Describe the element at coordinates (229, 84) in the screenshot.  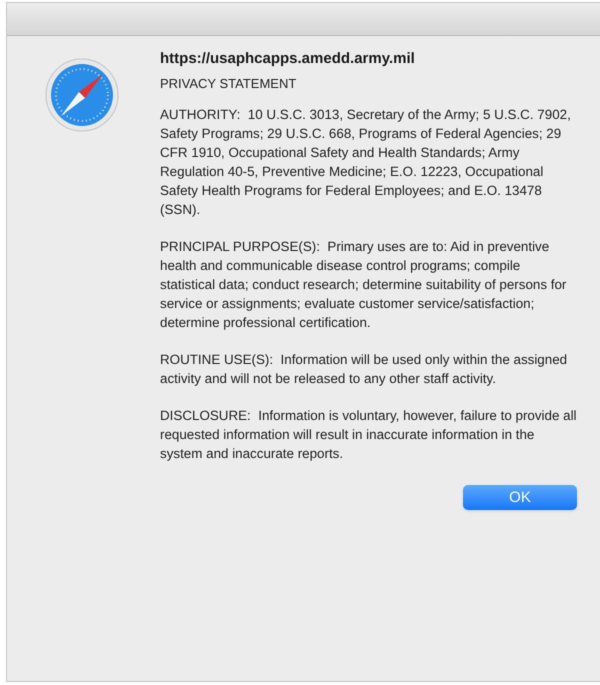
I see `dialog-heading: PRIVACY STATEMENT` at that location.